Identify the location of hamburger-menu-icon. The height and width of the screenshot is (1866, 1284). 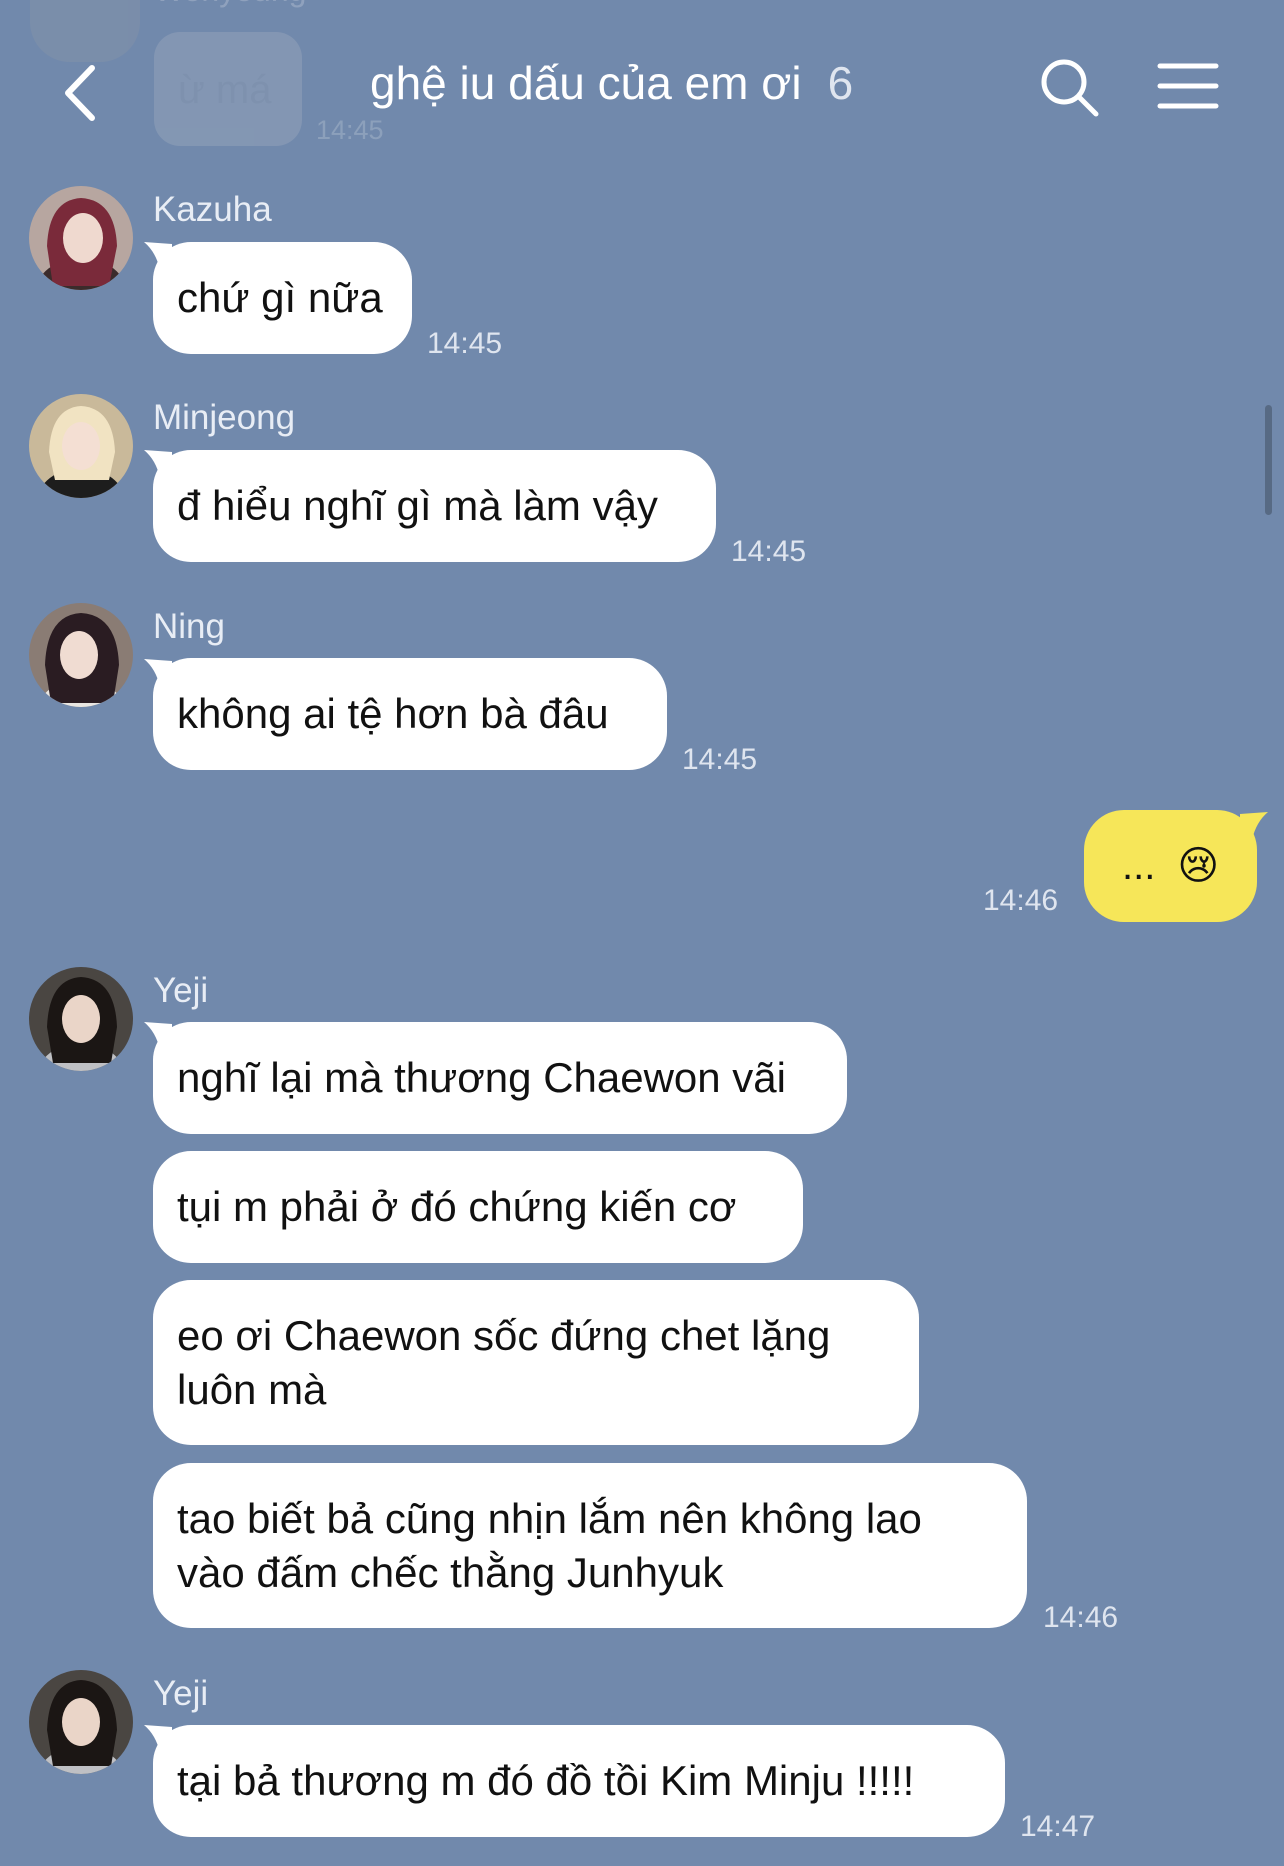
(1188, 86).